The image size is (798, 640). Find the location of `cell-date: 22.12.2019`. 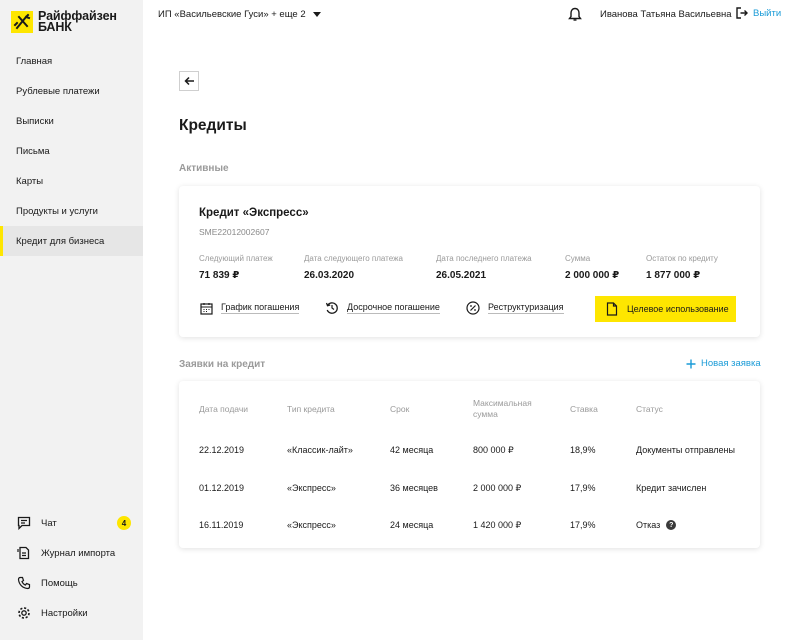

cell-date: 22.12.2019 is located at coordinates (222, 450).